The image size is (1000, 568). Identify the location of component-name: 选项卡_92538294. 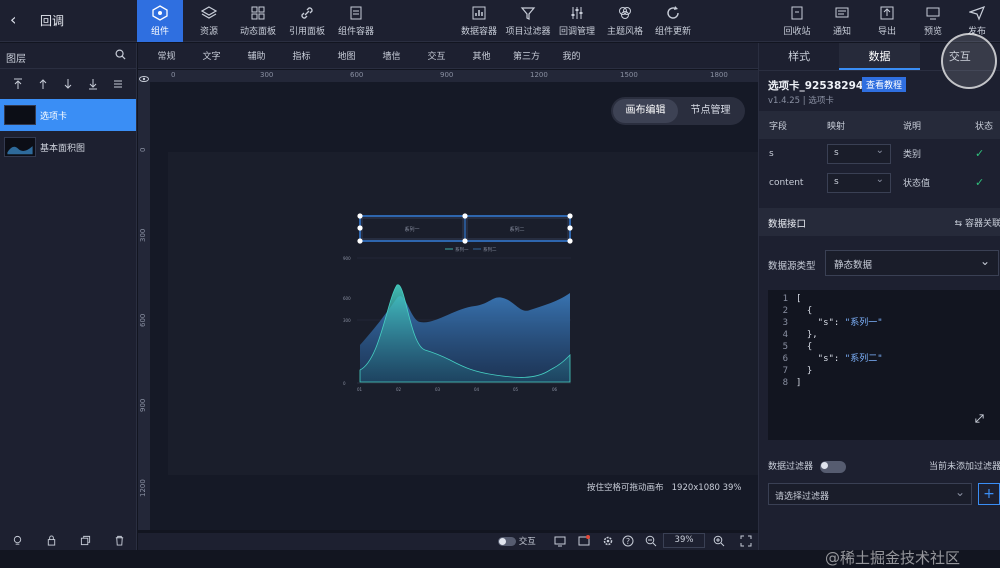
(816, 86).